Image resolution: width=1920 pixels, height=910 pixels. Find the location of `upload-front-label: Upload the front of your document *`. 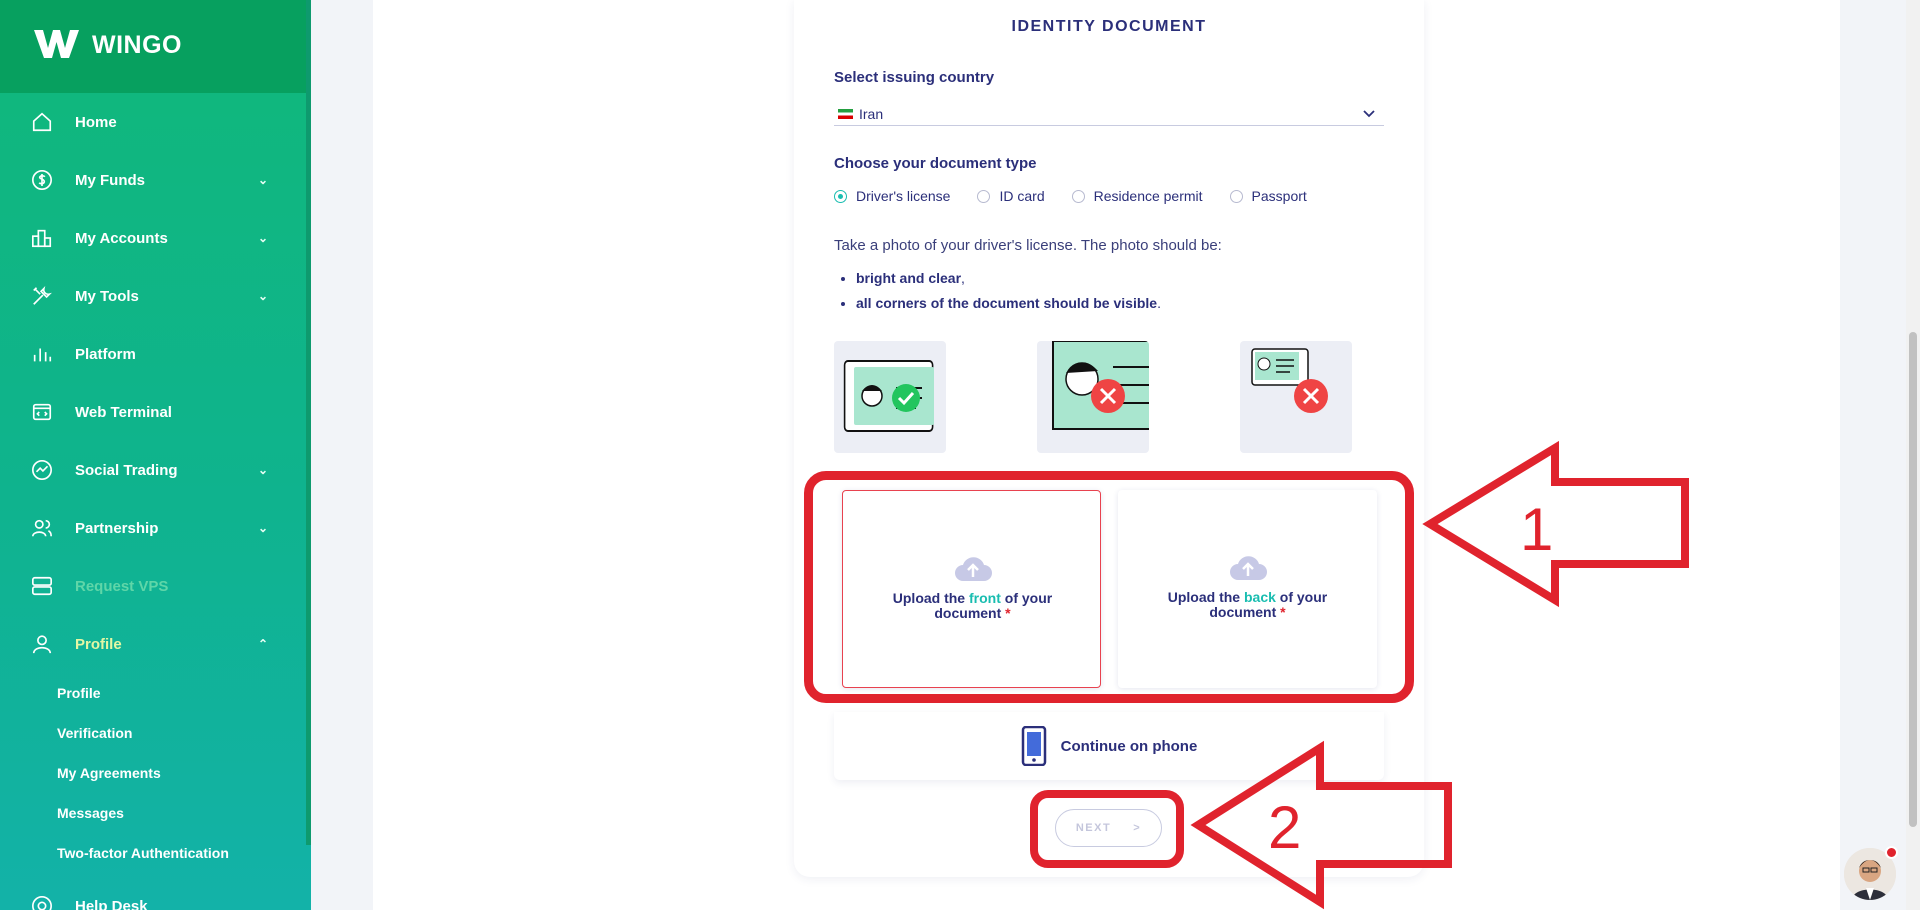

upload-front-label: Upload the front of your document * is located at coordinates (972, 605).